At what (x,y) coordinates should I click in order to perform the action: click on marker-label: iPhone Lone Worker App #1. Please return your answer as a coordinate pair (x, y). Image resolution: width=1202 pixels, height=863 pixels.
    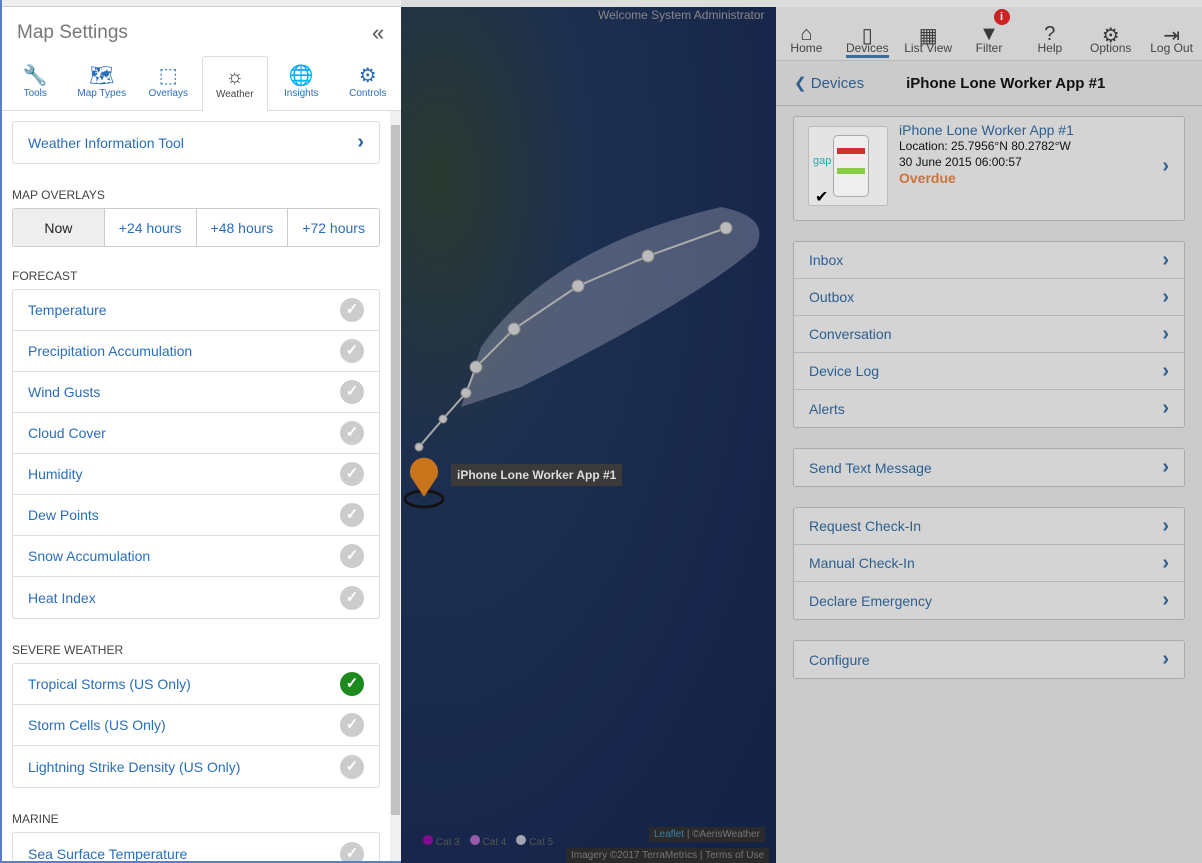
    Looking at the image, I should click on (537, 475).